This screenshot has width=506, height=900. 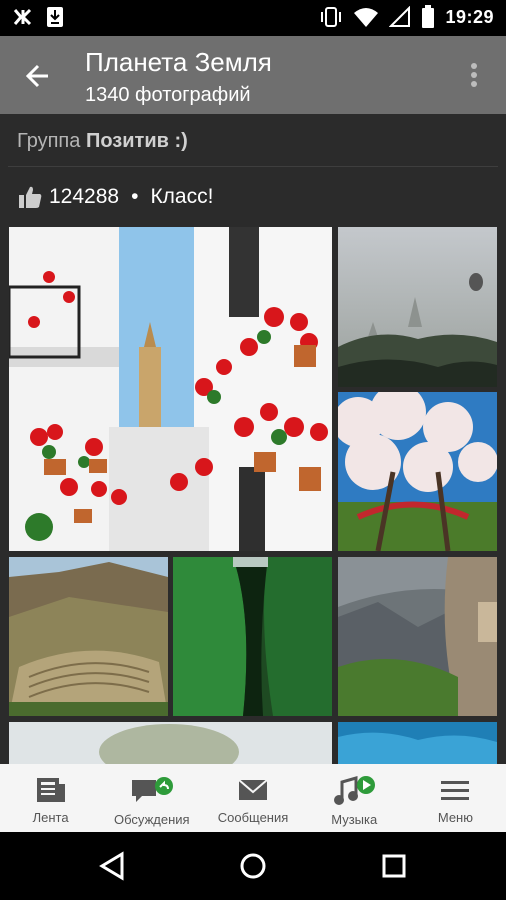 I want to click on likes-row: 124288 • Класс!, so click(x=115, y=197).